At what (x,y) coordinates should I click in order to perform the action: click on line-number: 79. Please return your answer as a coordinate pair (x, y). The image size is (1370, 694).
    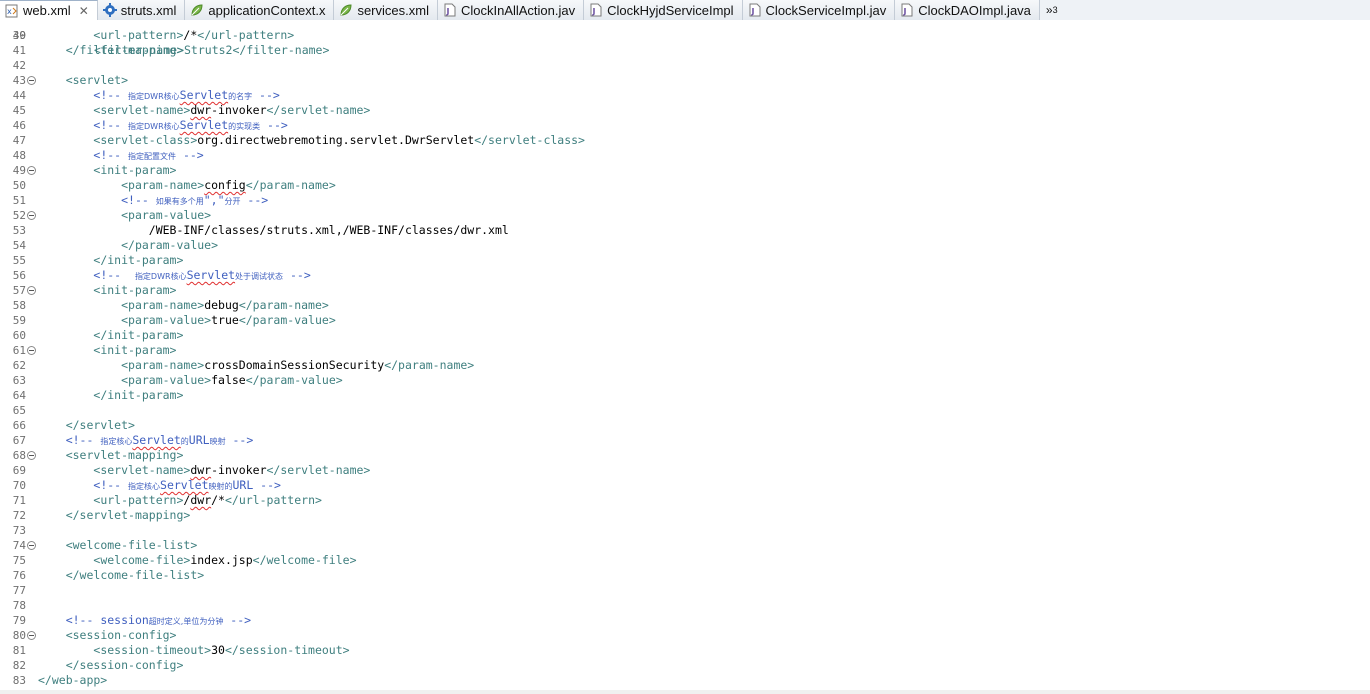
    Looking at the image, I should click on (19, 620).